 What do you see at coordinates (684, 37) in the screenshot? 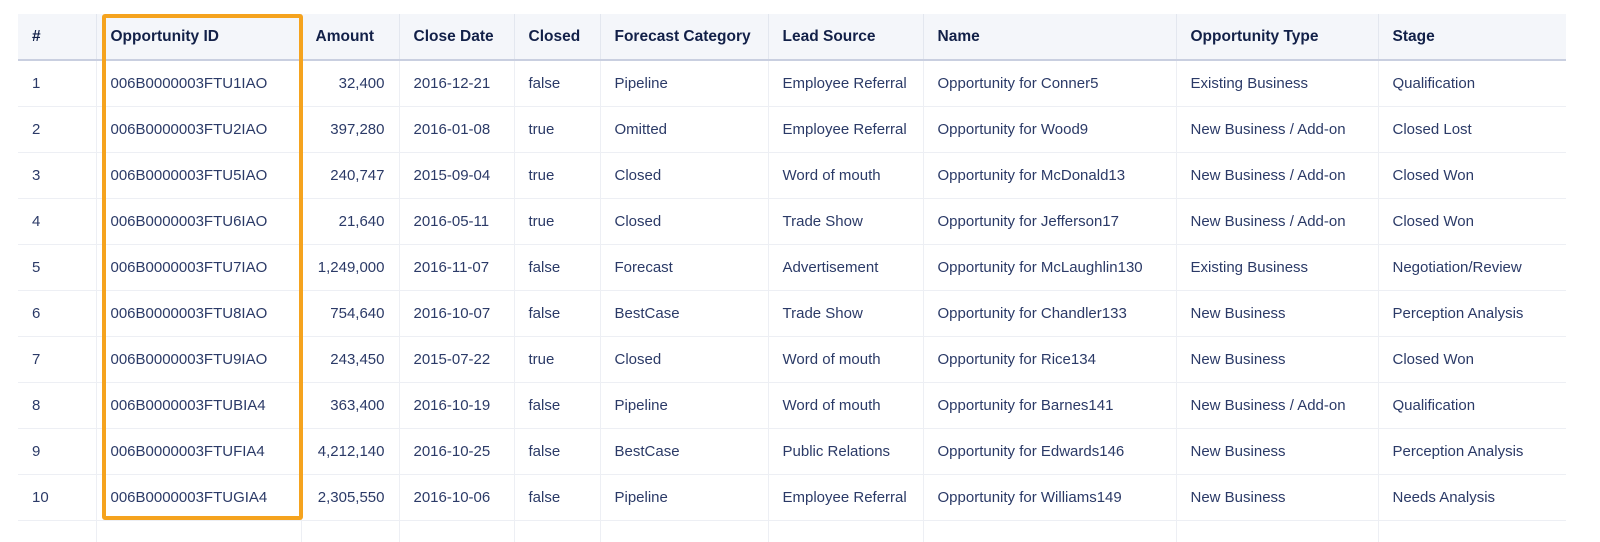
I see `column-header-forecast: Forecast Category` at bounding box center [684, 37].